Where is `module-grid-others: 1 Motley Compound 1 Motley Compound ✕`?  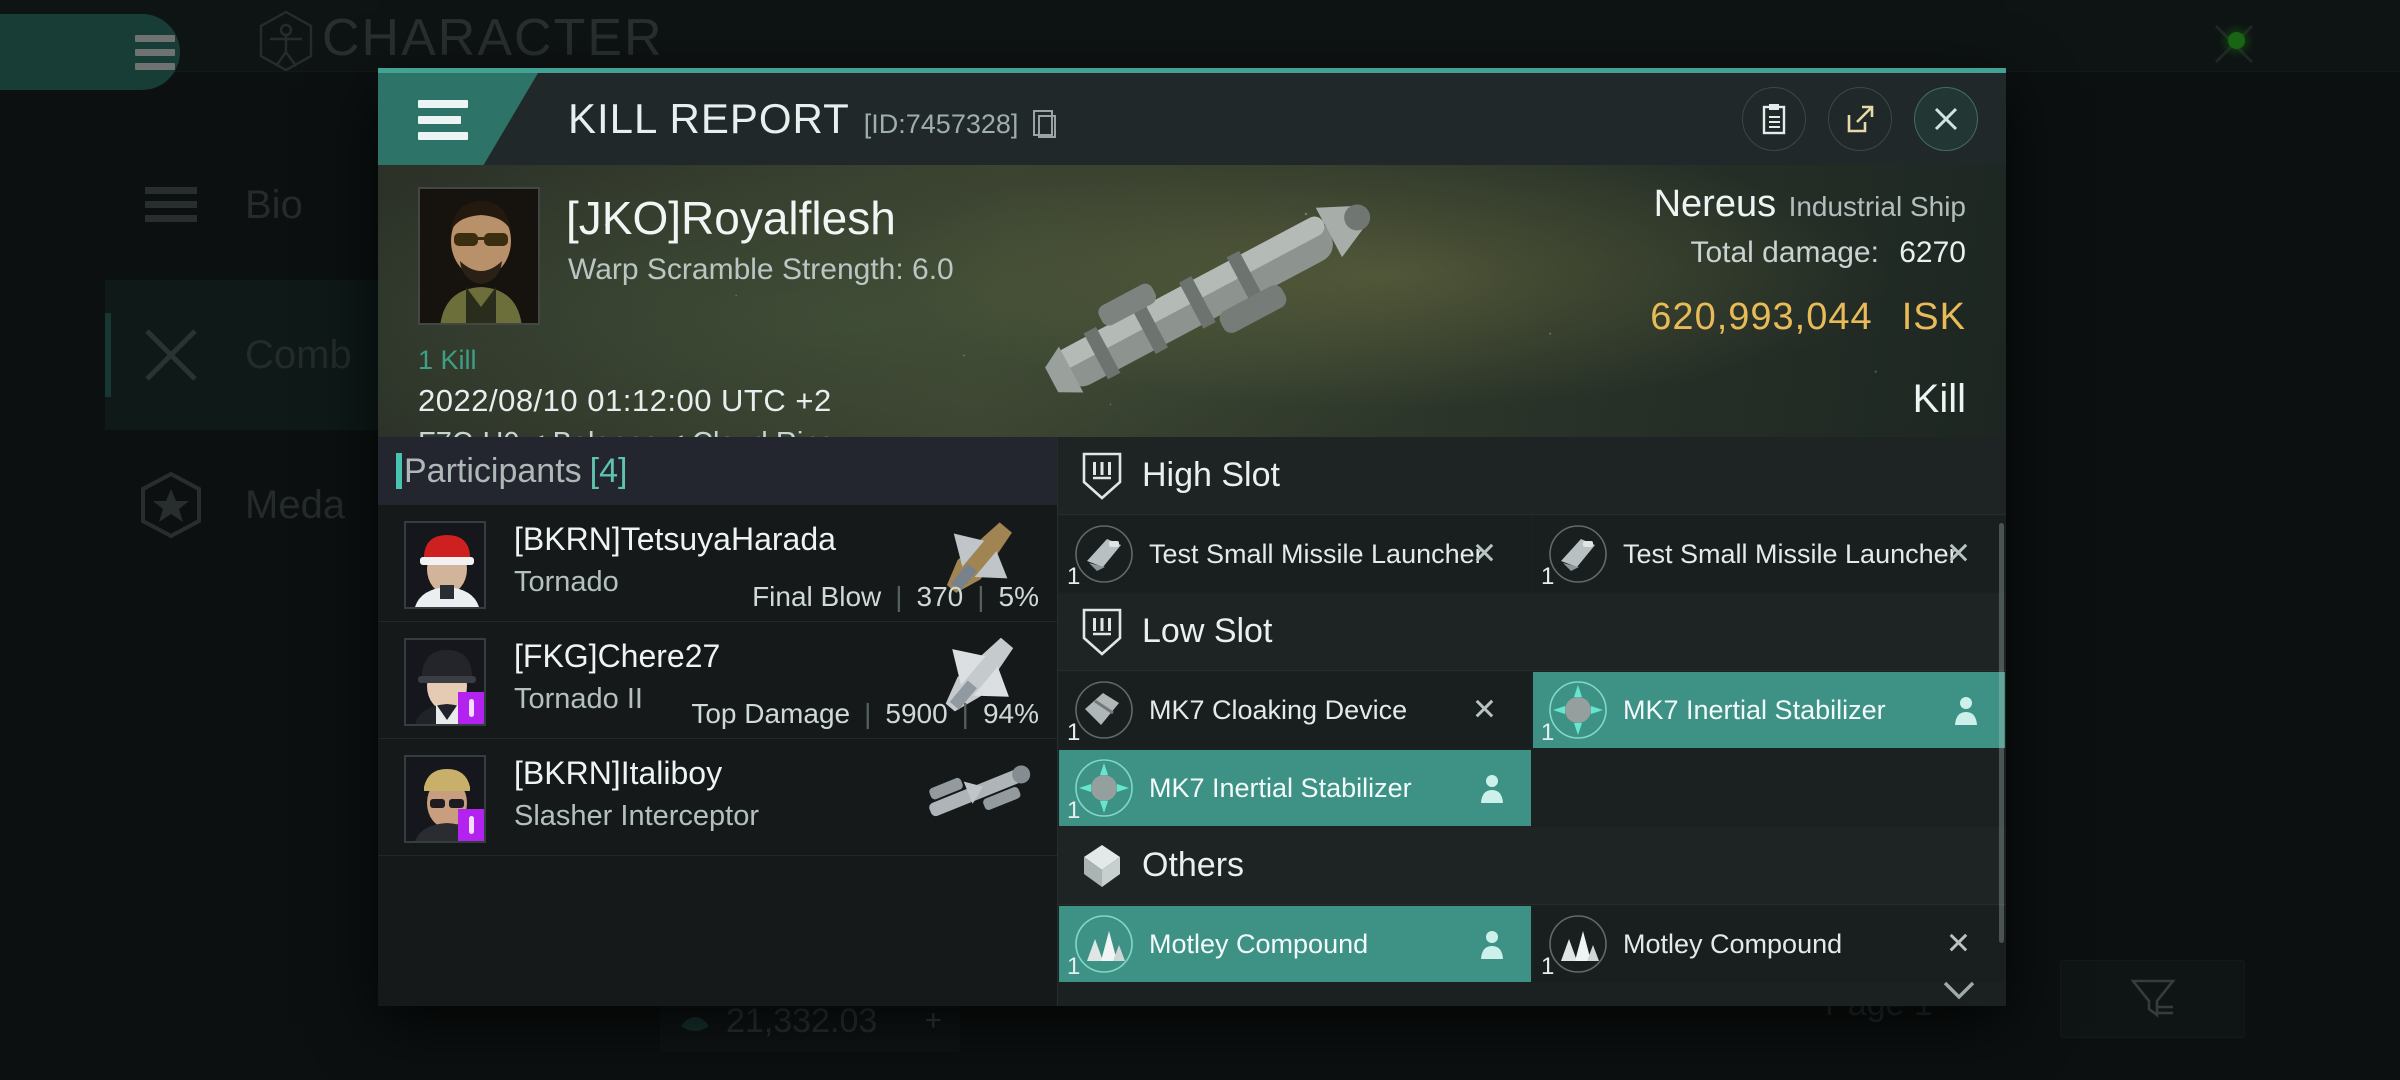 module-grid-others: 1 Motley Compound 1 Motley Compound ✕ is located at coordinates (1532, 944).